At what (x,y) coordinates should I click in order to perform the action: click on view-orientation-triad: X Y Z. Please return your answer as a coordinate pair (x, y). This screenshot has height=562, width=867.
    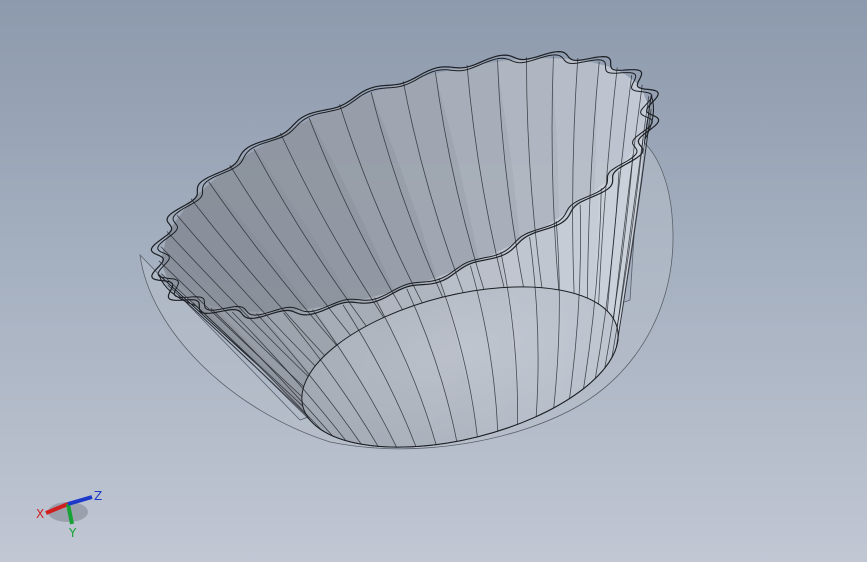
    Looking at the image, I should click on (70, 510).